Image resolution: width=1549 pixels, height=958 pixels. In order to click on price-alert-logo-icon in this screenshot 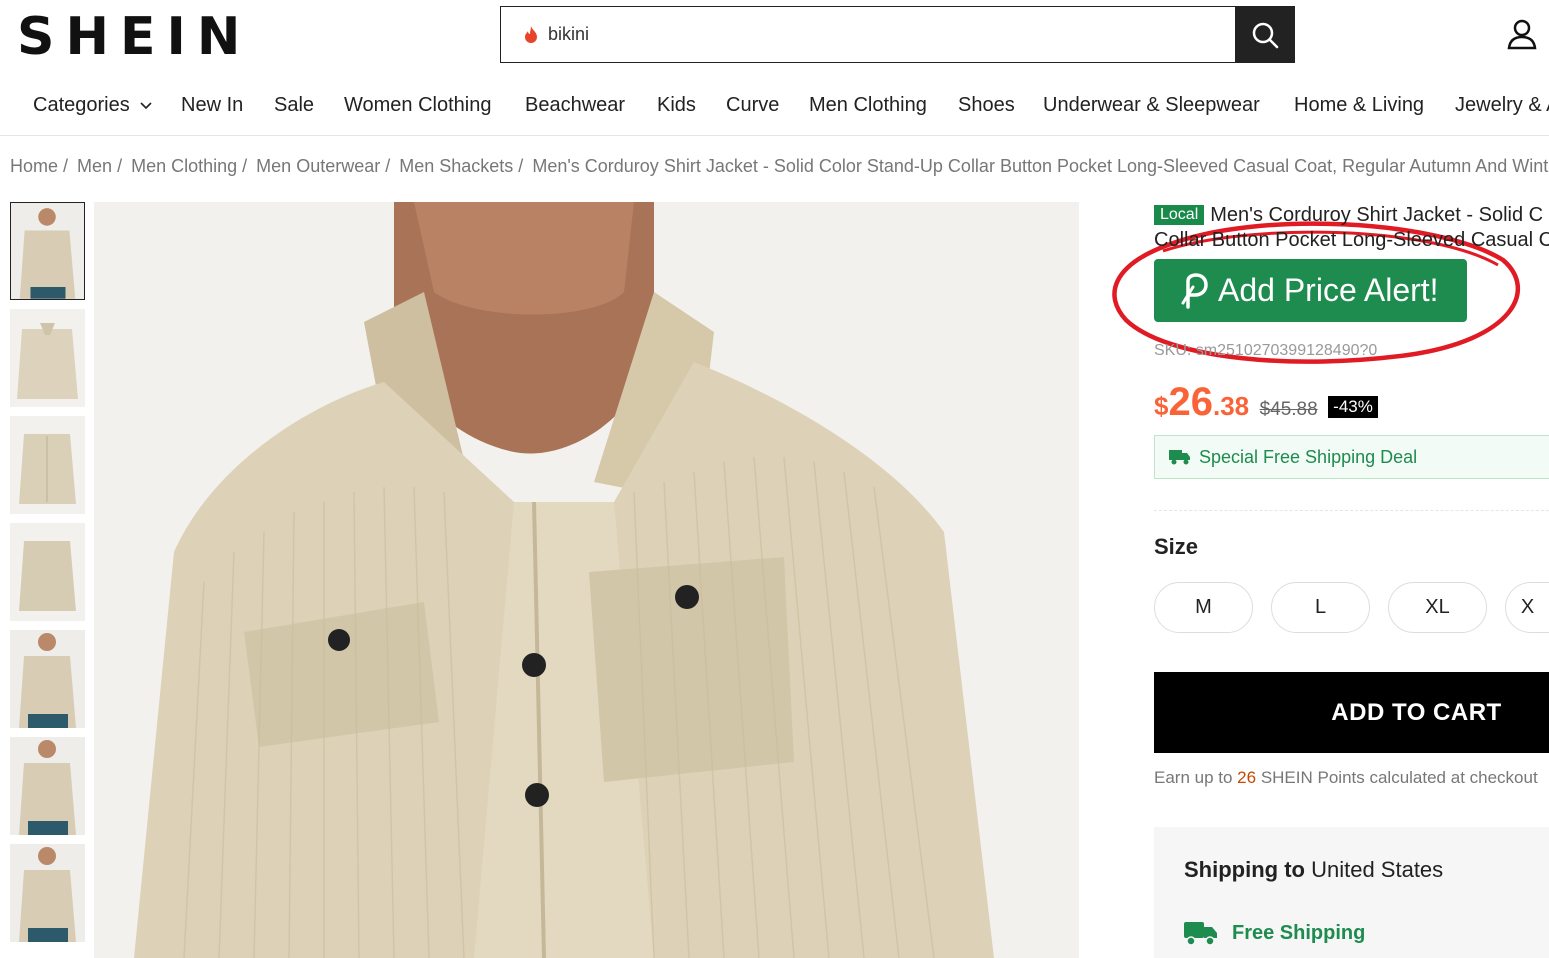, I will do `click(1194, 290)`.